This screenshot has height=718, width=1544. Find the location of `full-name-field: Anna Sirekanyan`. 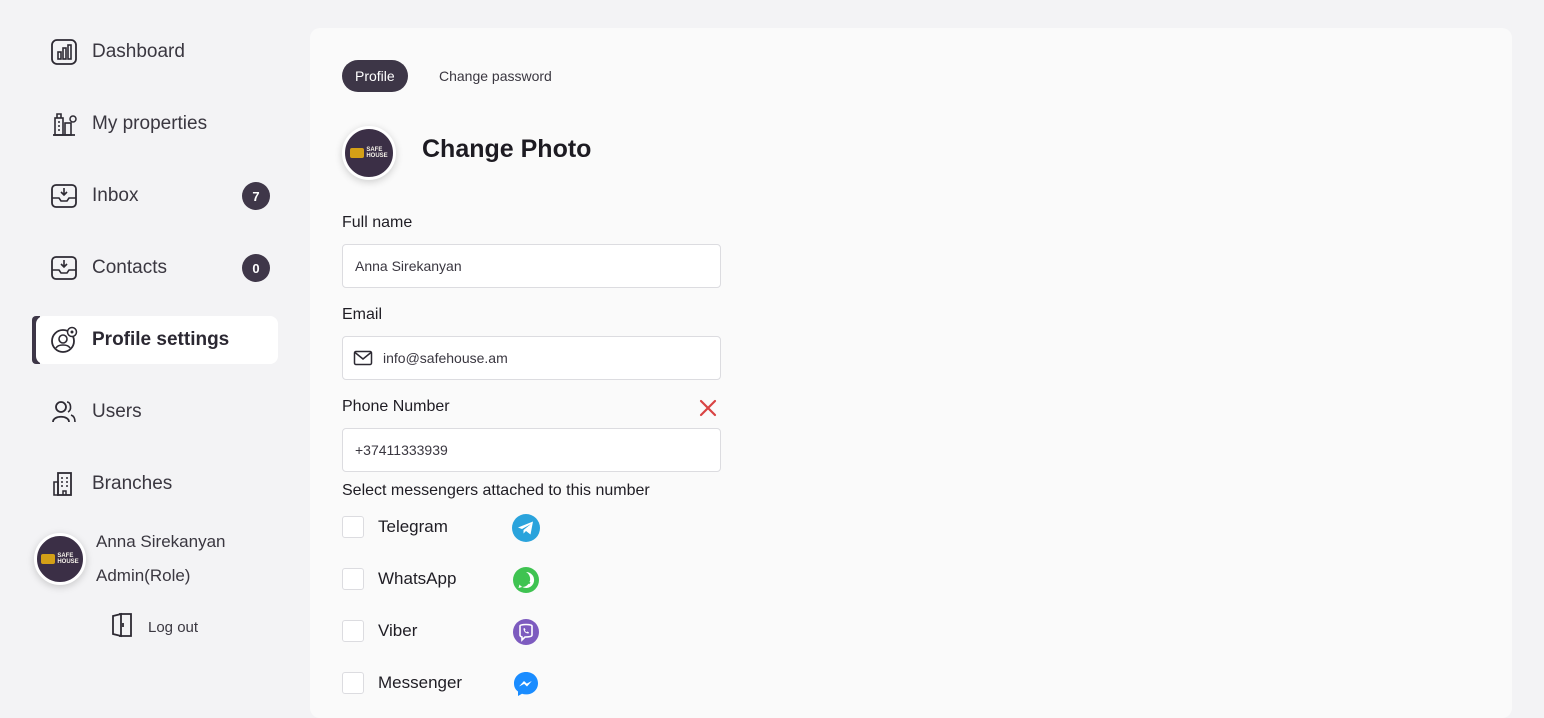

full-name-field: Anna Sirekanyan is located at coordinates (531, 266).